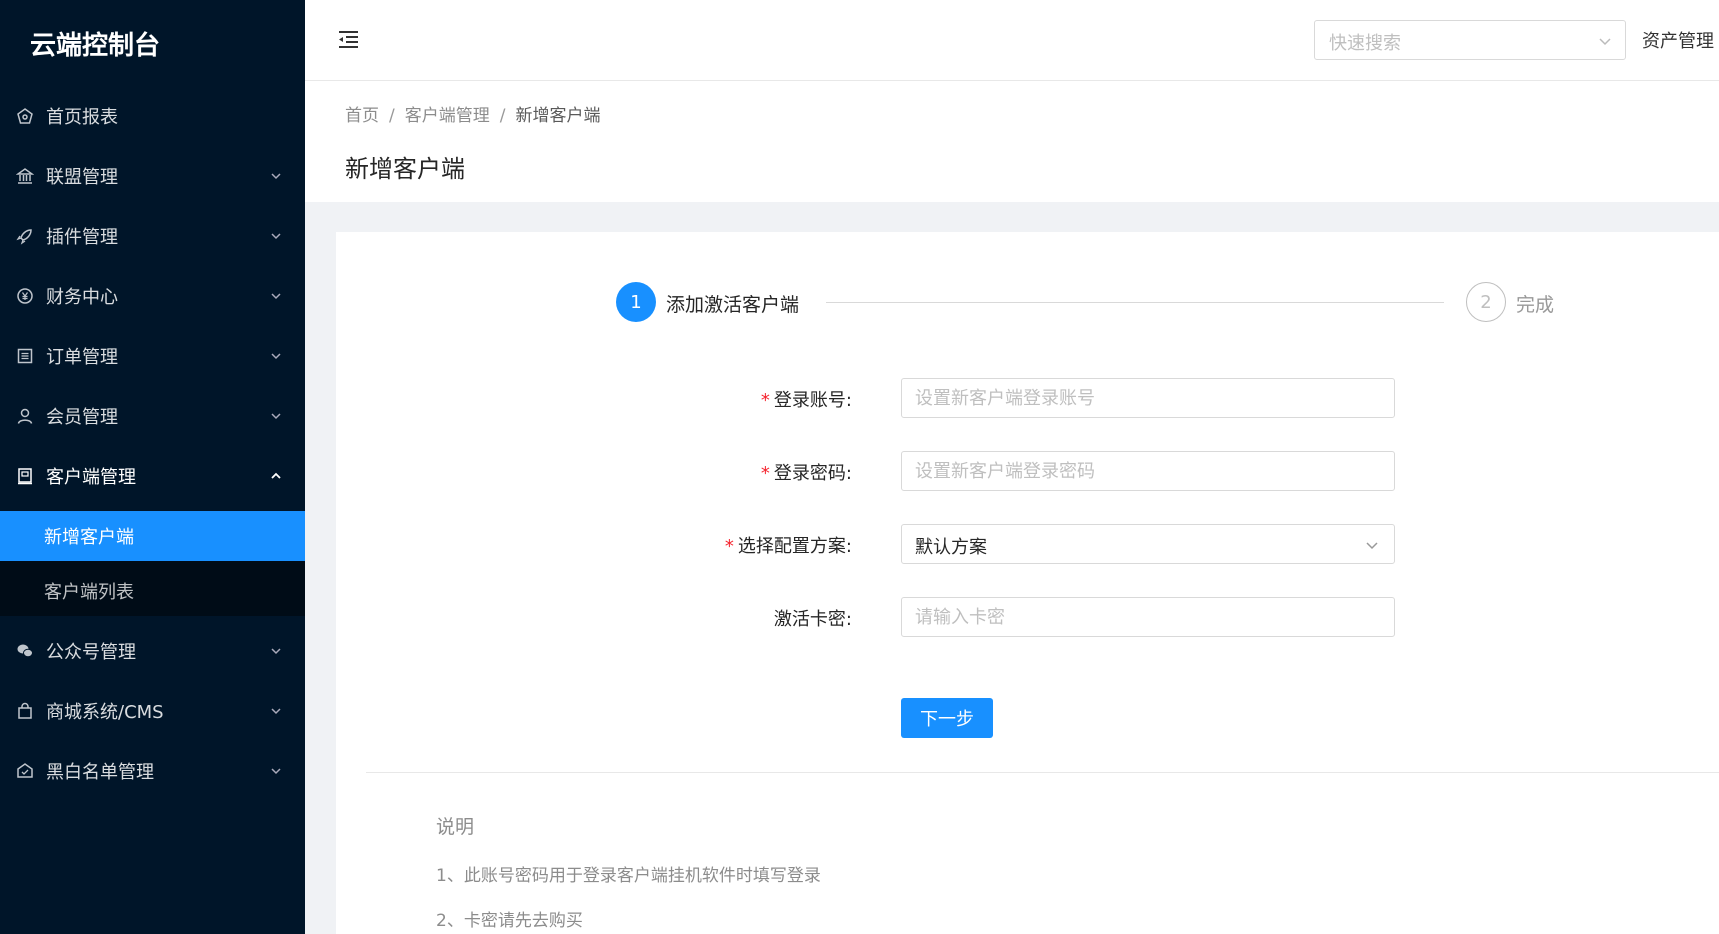 The height and width of the screenshot is (934, 1719). I want to click on wechat-icon, so click(25, 651).